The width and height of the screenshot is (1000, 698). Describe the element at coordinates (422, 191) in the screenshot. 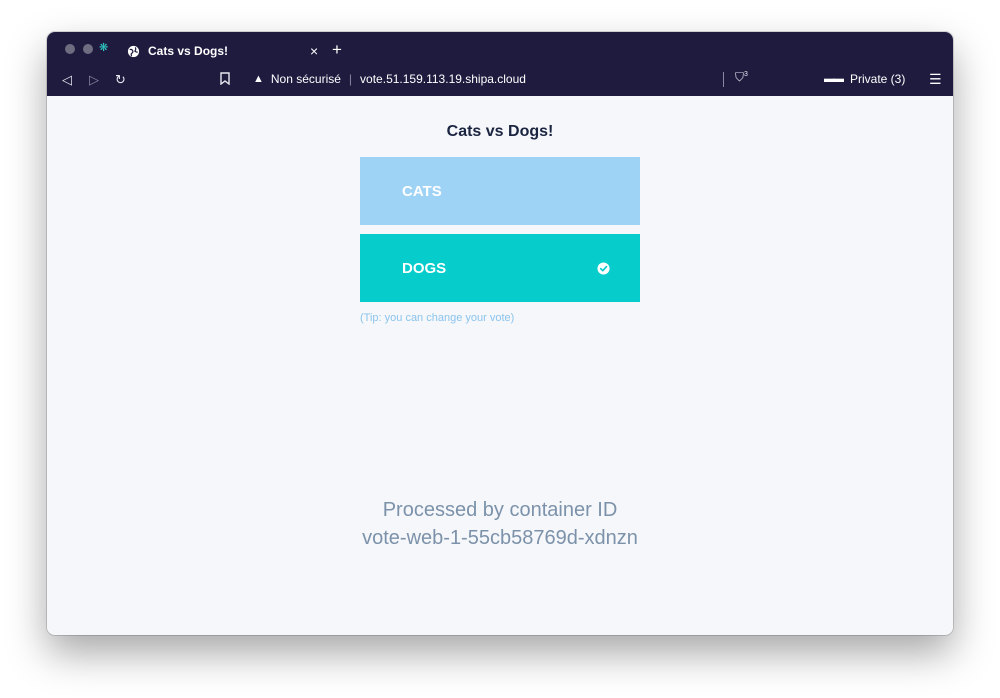

I see `vote-cats-label: CATS` at that location.